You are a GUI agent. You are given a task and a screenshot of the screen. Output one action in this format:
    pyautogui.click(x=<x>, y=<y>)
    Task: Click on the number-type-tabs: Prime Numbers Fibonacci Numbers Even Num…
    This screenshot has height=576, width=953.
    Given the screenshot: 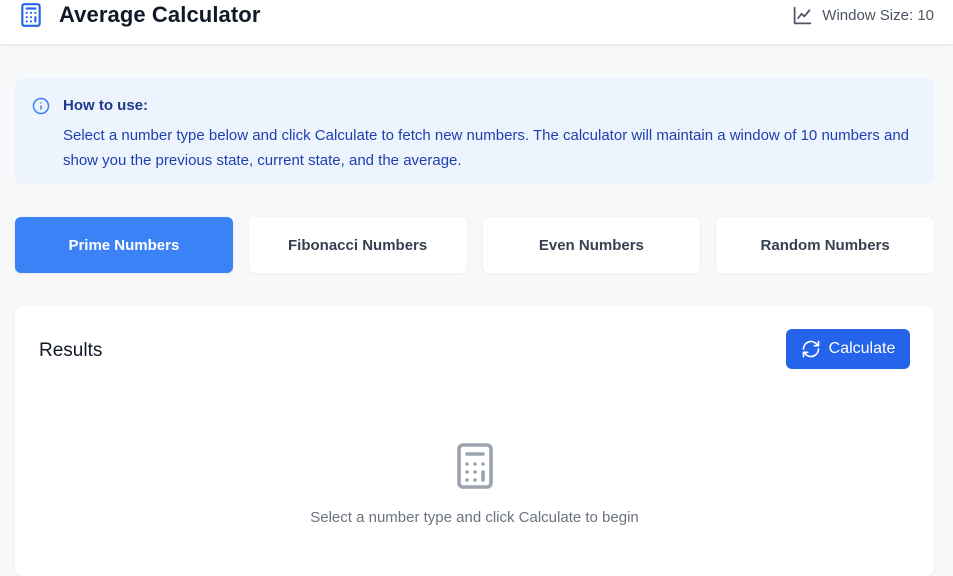 What is the action you would take?
    pyautogui.click(x=474, y=245)
    